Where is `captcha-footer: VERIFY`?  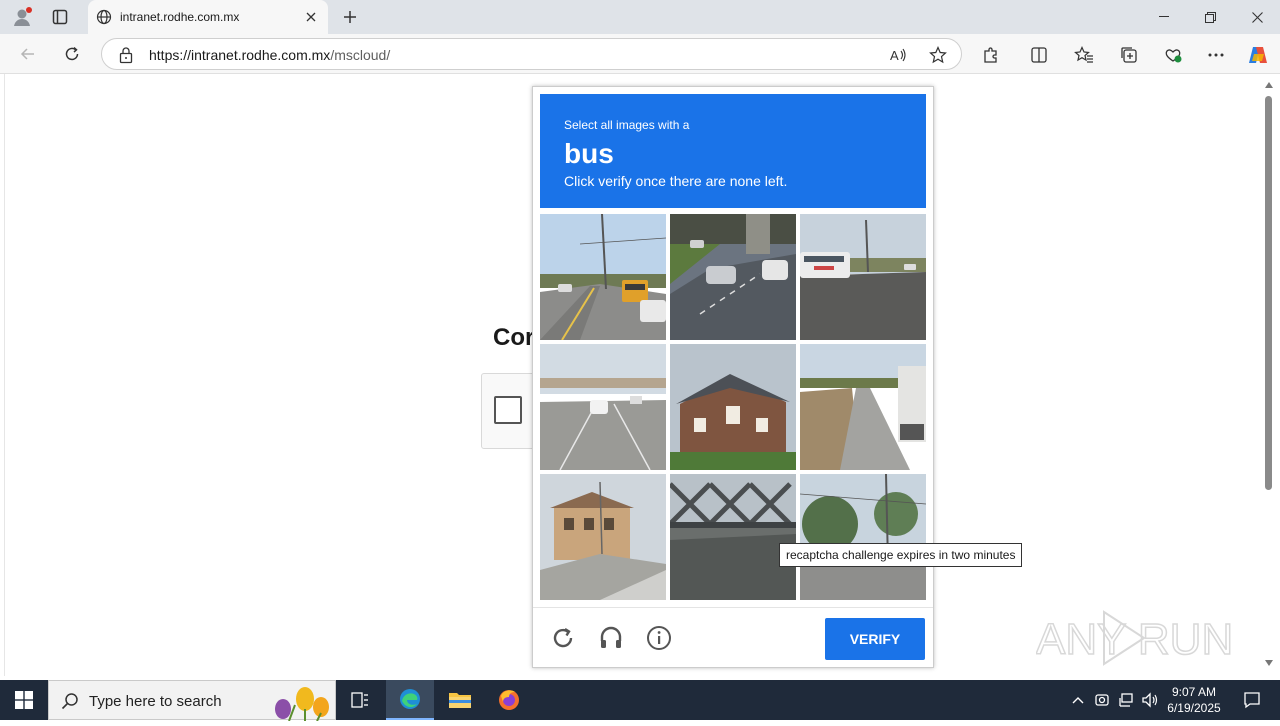
captcha-footer: VERIFY is located at coordinates (733, 637).